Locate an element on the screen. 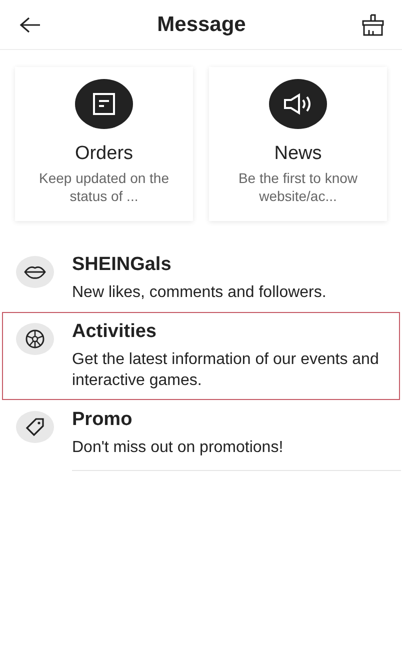 The image size is (402, 665). lips-icon is located at coordinates (35, 272).